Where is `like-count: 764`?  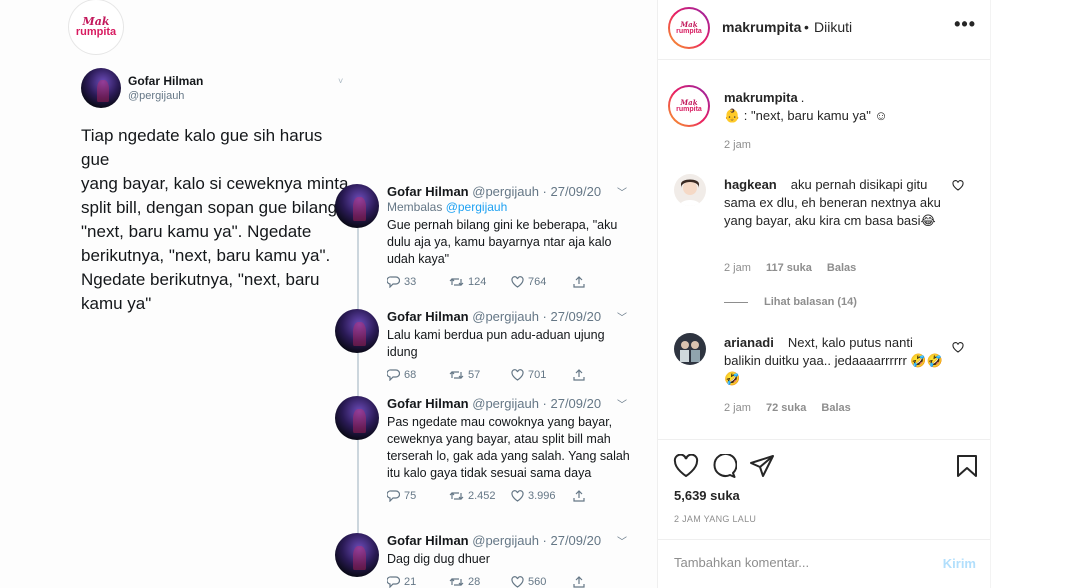 like-count: 764 is located at coordinates (537, 282).